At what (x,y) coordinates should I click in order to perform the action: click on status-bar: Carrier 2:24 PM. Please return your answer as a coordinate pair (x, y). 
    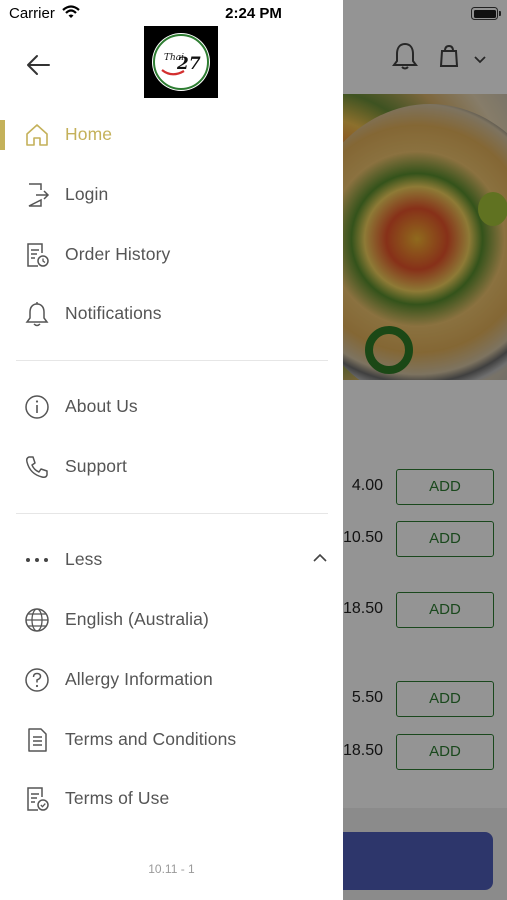
    Looking at the image, I should click on (253, 13).